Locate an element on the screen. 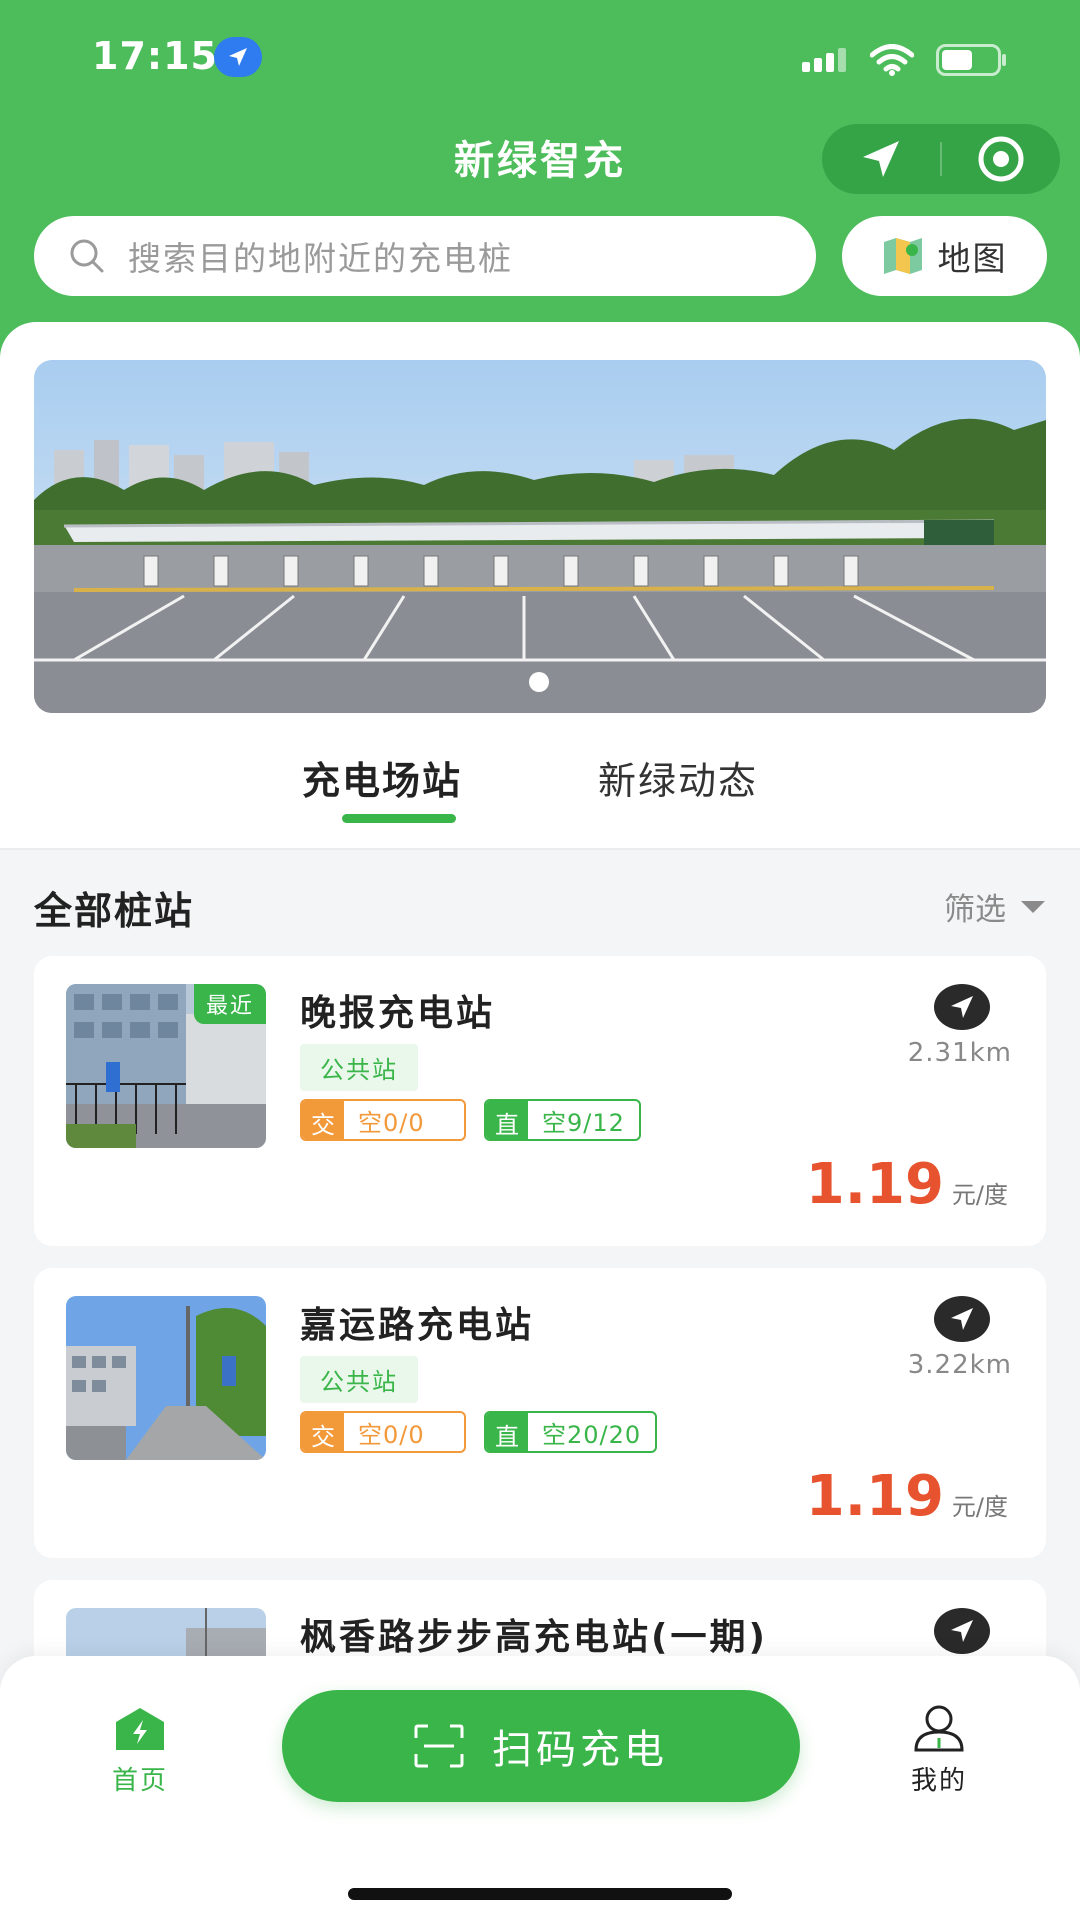  station-thumbnail is located at coordinates (166, 1378).